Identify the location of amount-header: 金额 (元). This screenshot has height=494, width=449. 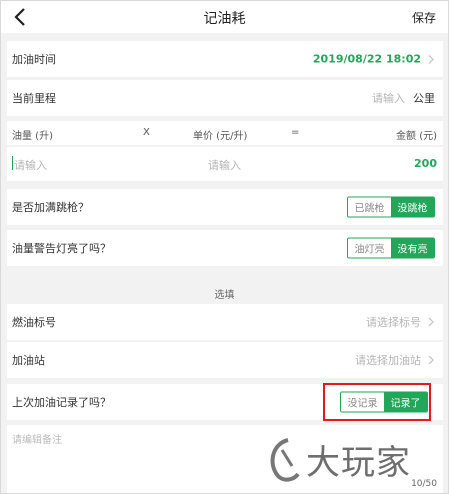
(416, 136).